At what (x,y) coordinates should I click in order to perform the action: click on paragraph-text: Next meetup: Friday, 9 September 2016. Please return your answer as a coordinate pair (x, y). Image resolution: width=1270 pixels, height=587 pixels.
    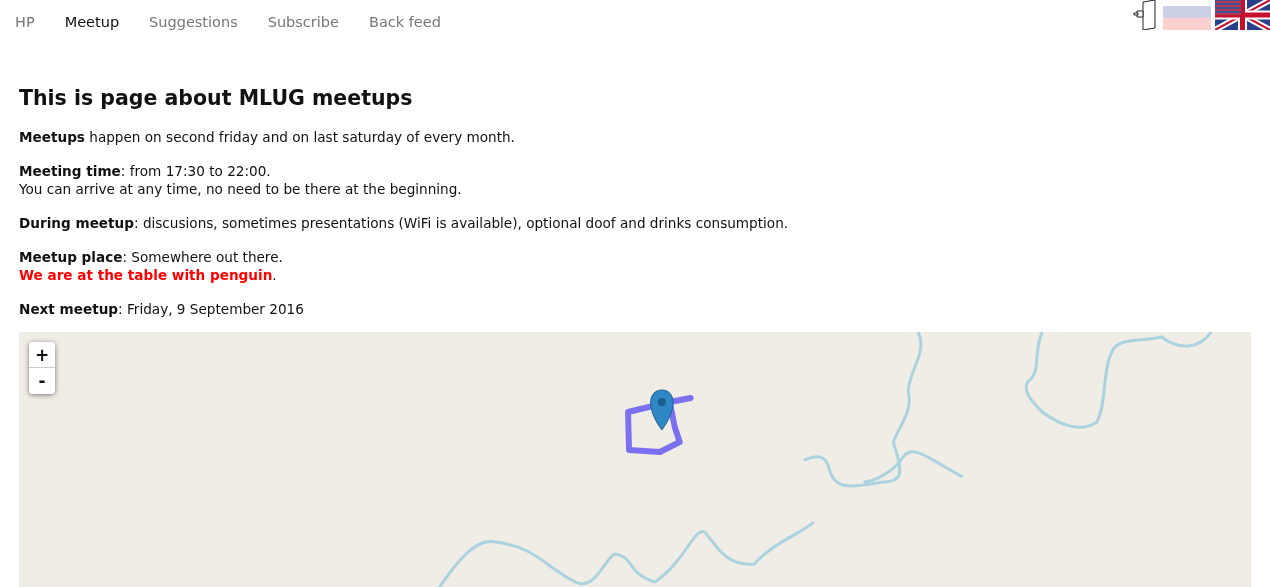
    Looking at the image, I should click on (162, 309).